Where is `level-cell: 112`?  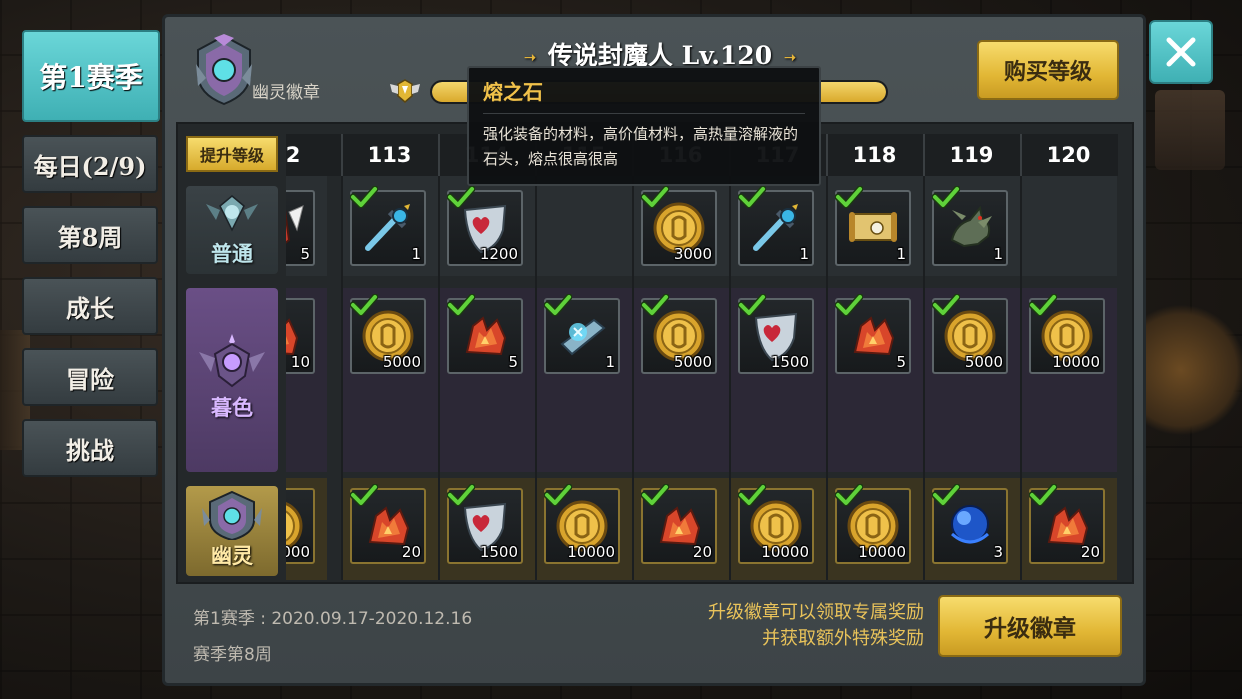
level-cell: 112 is located at coordinates (305, 155).